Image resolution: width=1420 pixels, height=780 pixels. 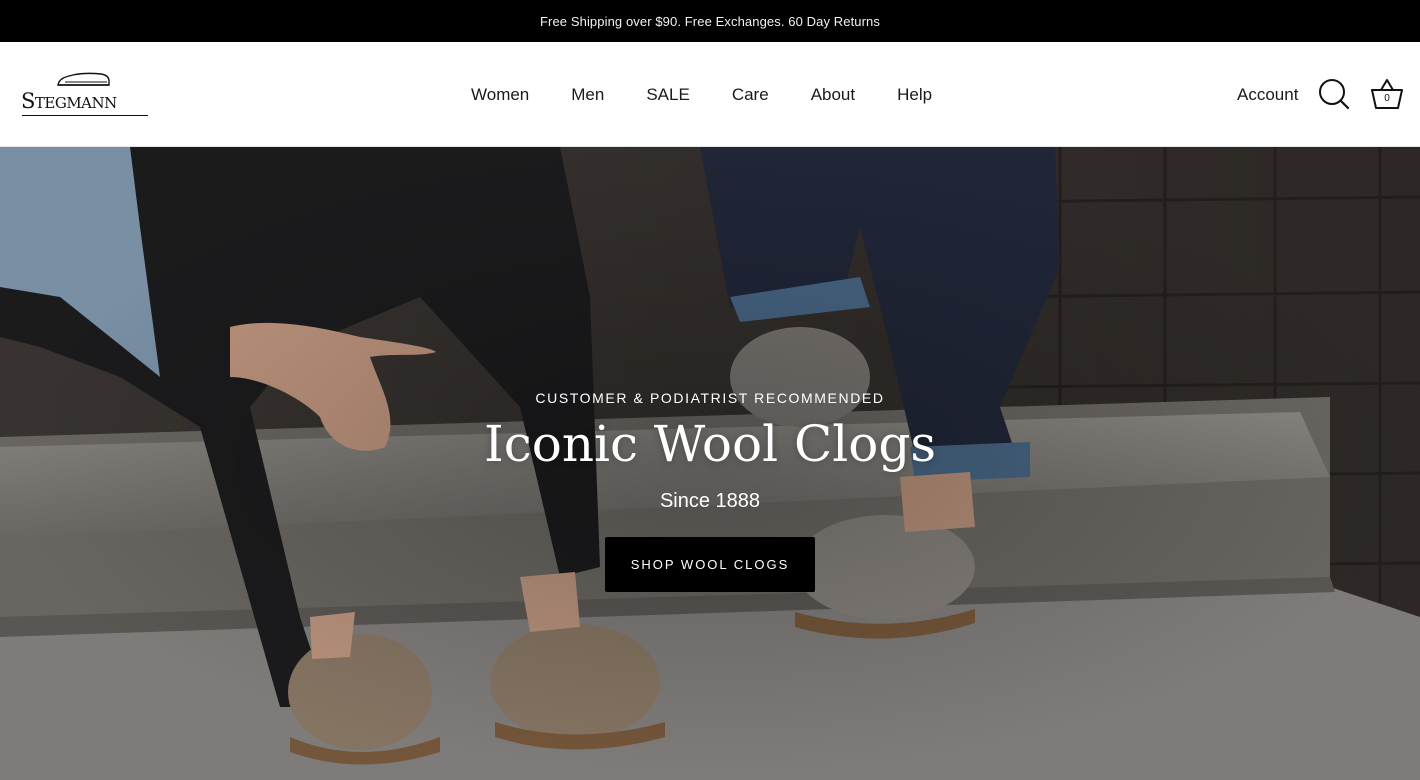 I want to click on hero-eyebrow: CUSTOMER & PODIATRIST RECOMMENDED, so click(x=710, y=398).